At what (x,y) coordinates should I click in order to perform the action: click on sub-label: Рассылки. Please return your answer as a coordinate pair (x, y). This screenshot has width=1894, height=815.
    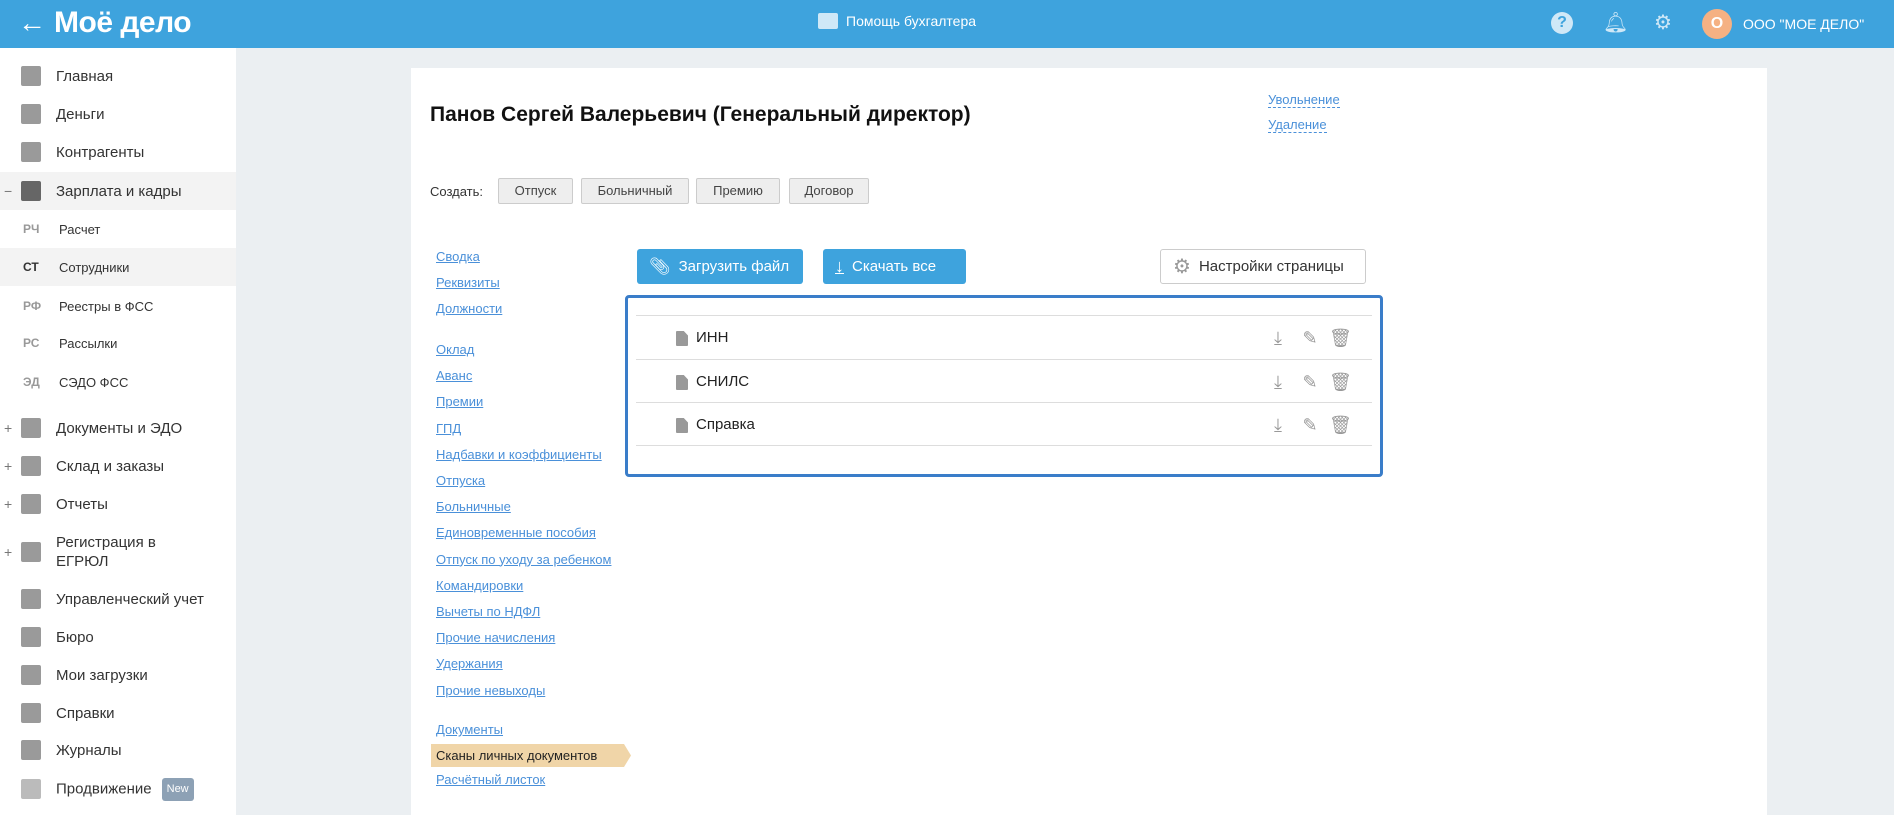
    Looking at the image, I should click on (88, 343).